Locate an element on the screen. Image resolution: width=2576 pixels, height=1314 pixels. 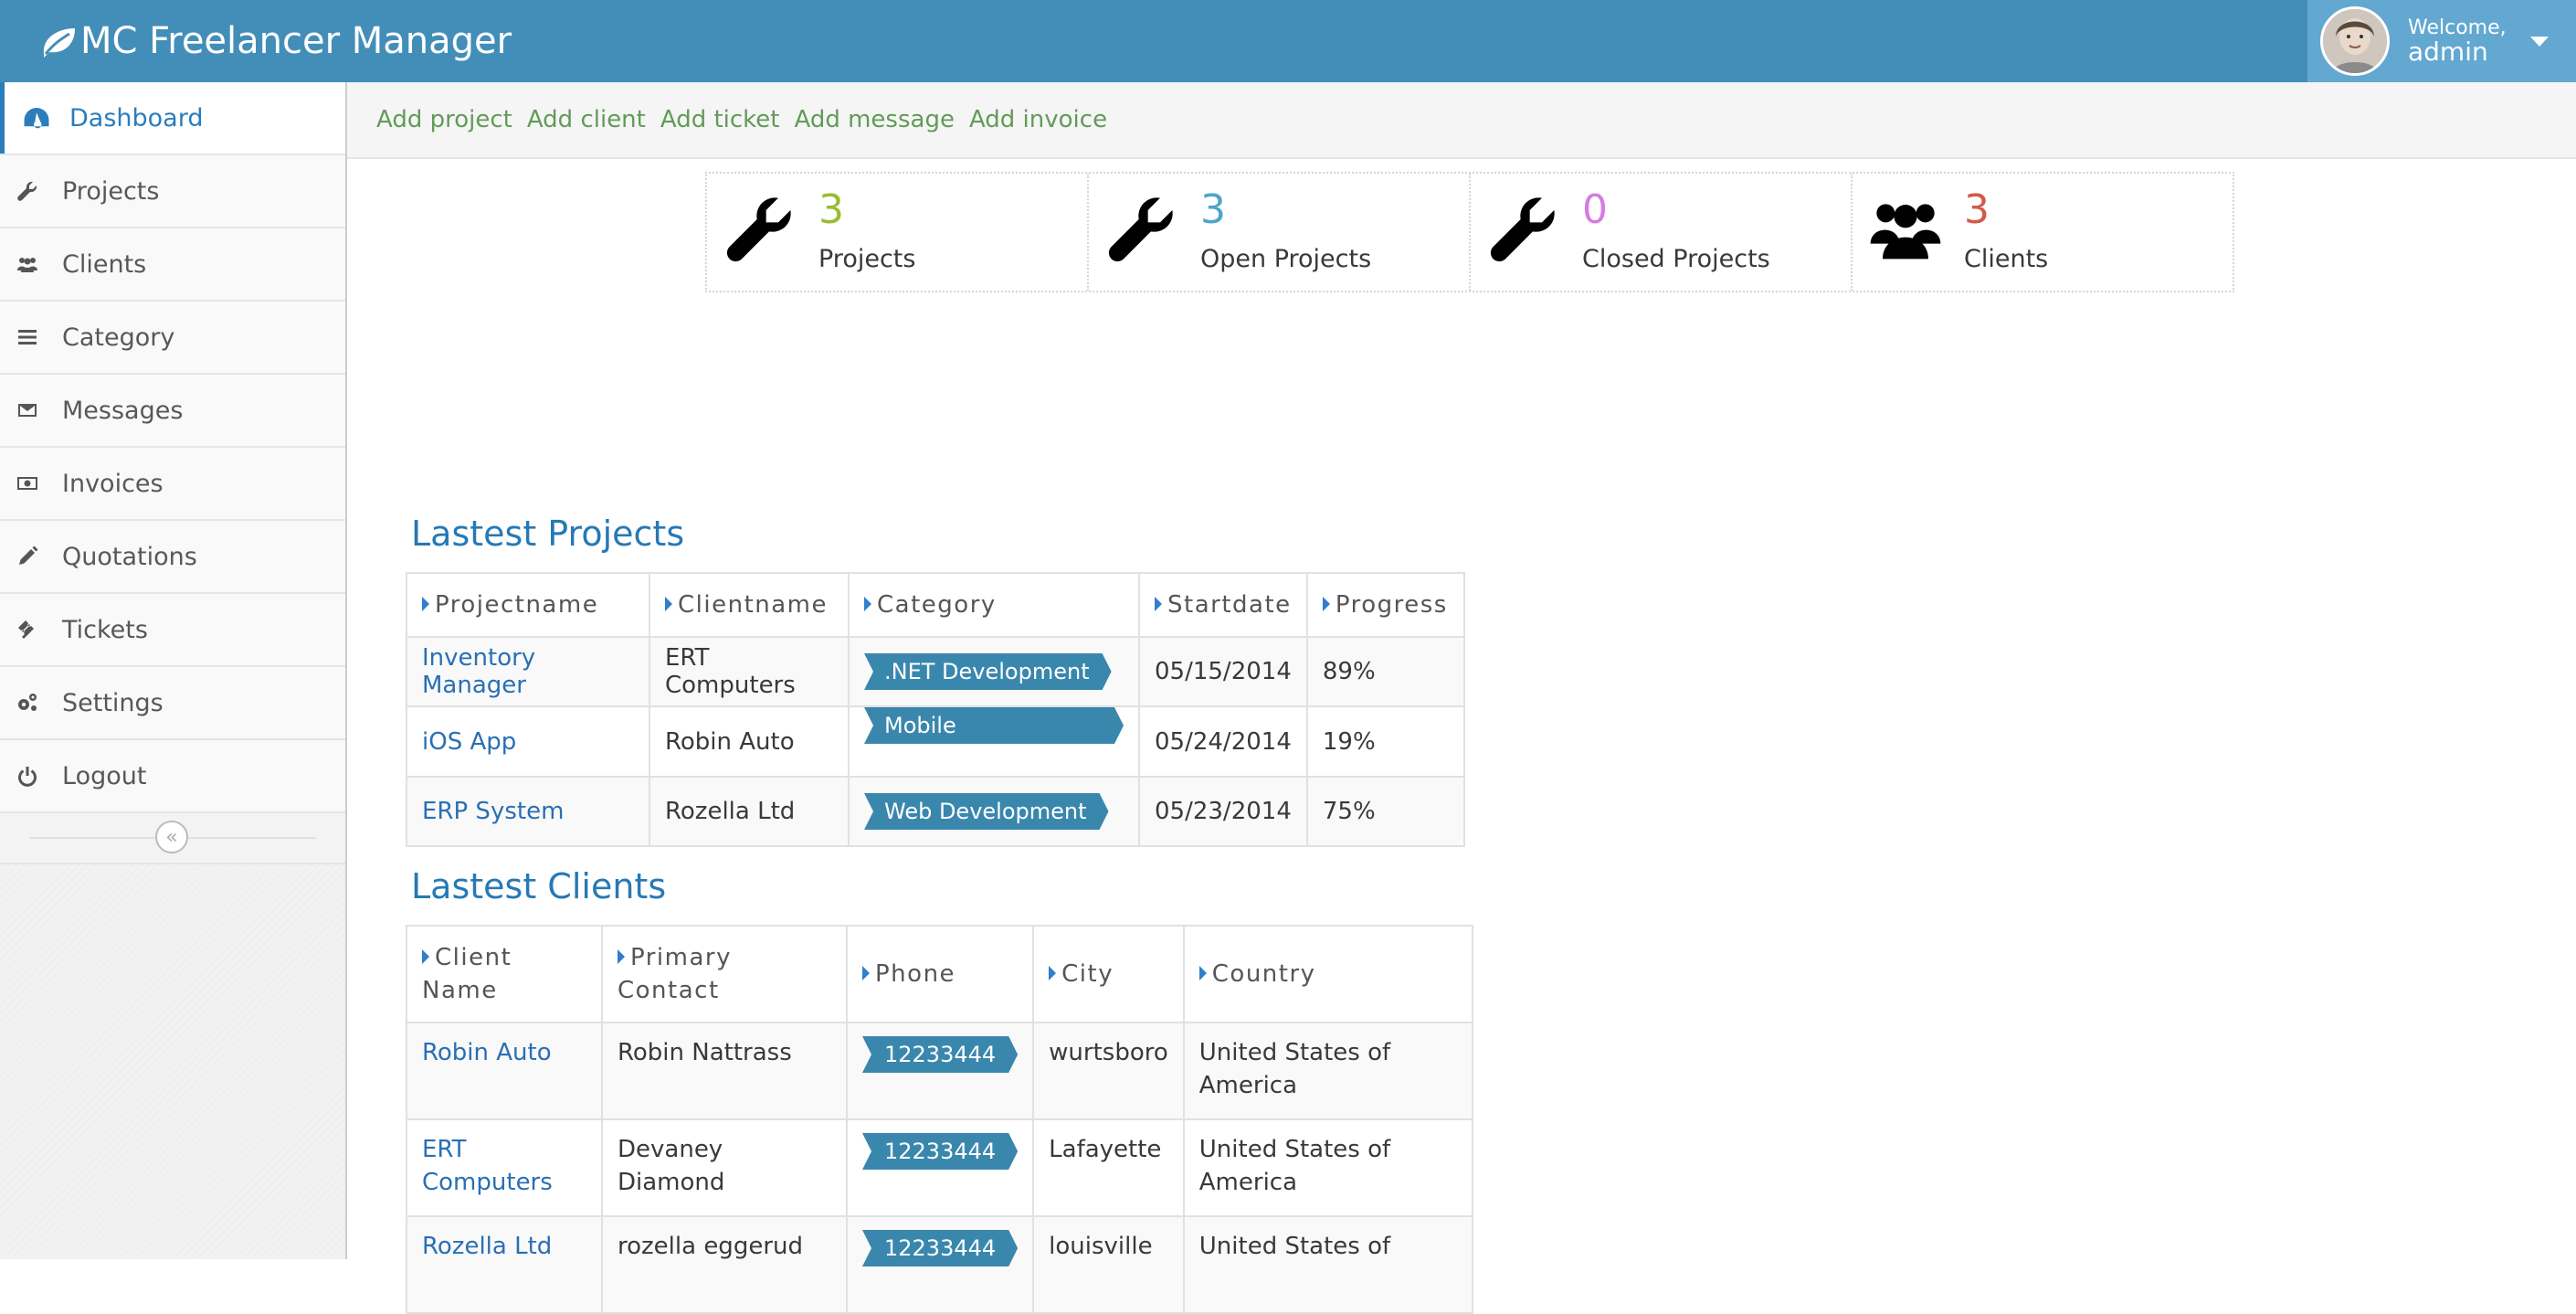
progress: 75% is located at coordinates (1385, 812).